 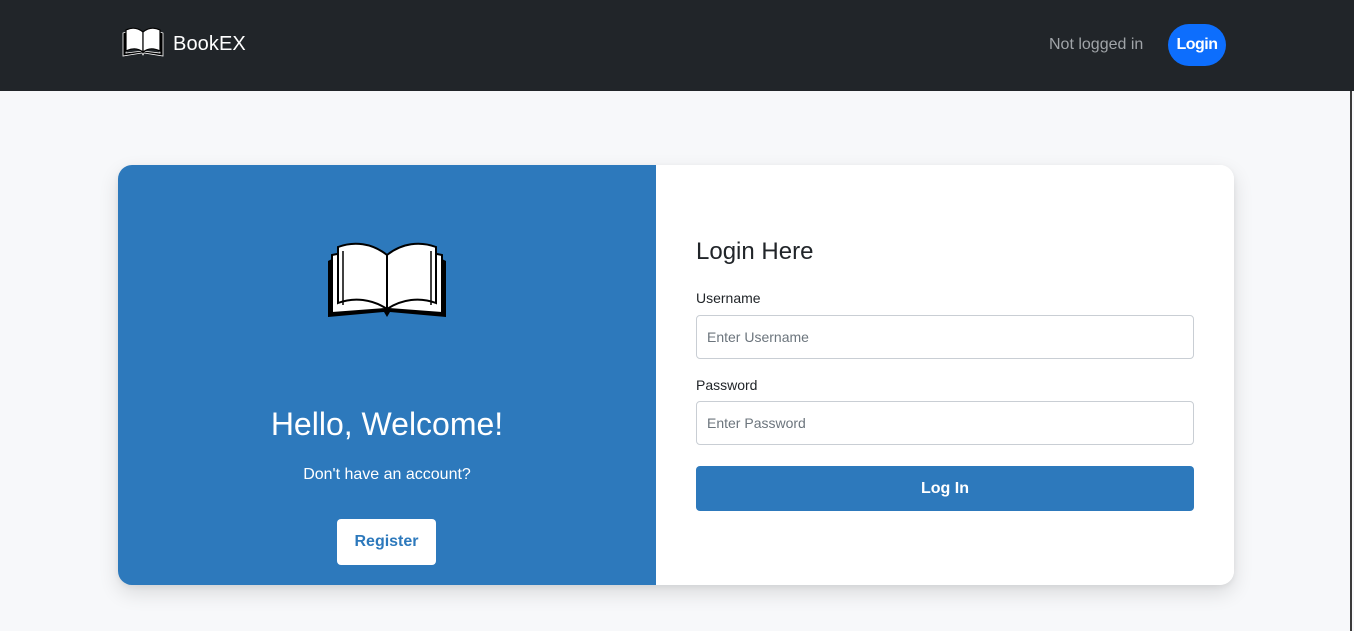 I want to click on nav-login-button: Login, so click(x=1197, y=45).